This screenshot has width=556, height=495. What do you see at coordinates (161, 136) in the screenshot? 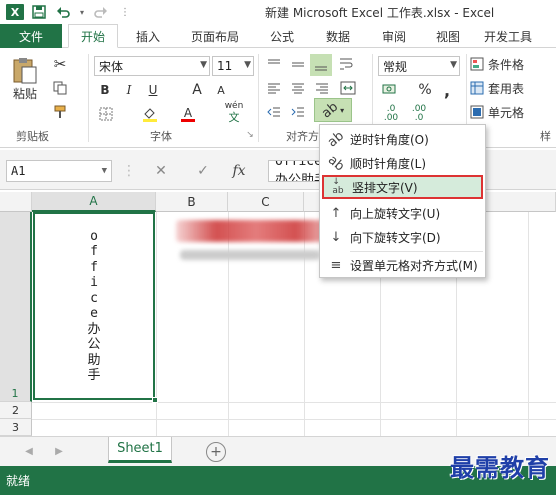
I see `group-label-font: 字体` at bounding box center [161, 136].